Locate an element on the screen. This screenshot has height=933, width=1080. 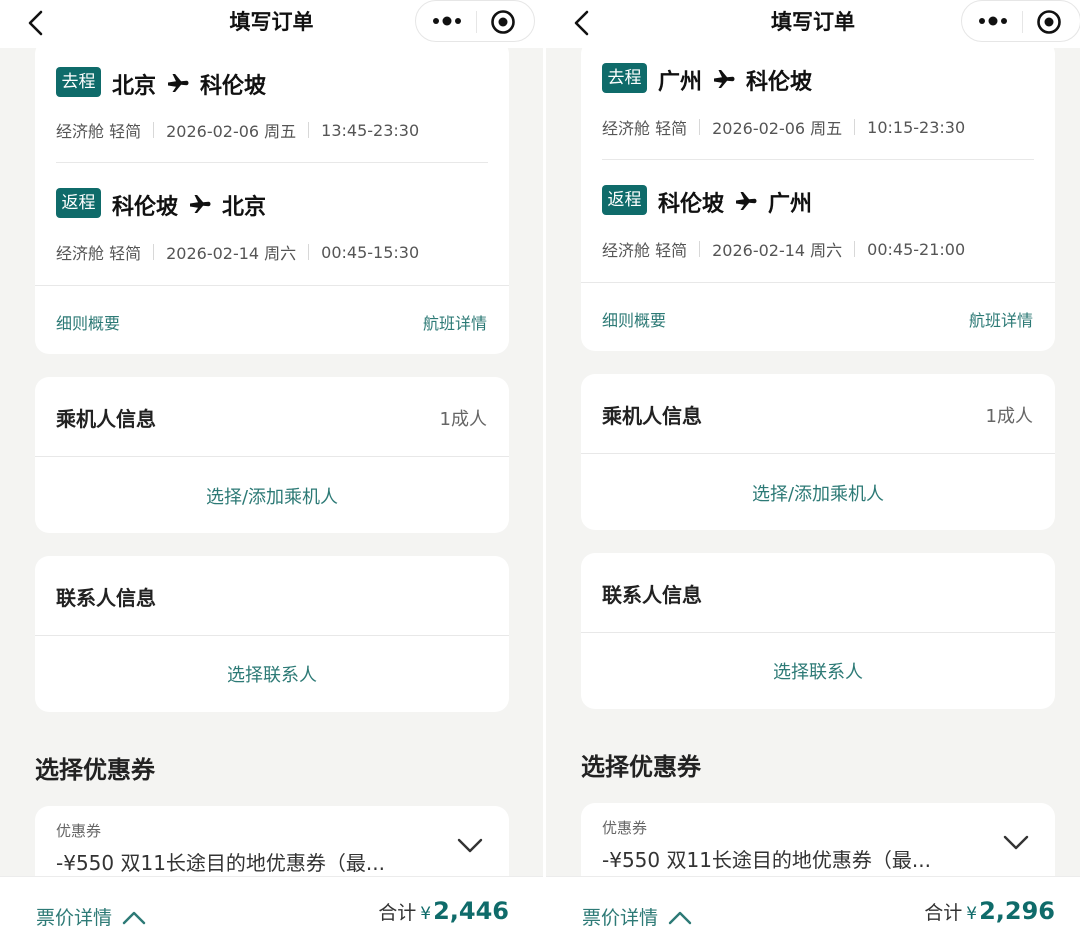
return-route: 科伦坡 广州 is located at coordinates (735, 202).